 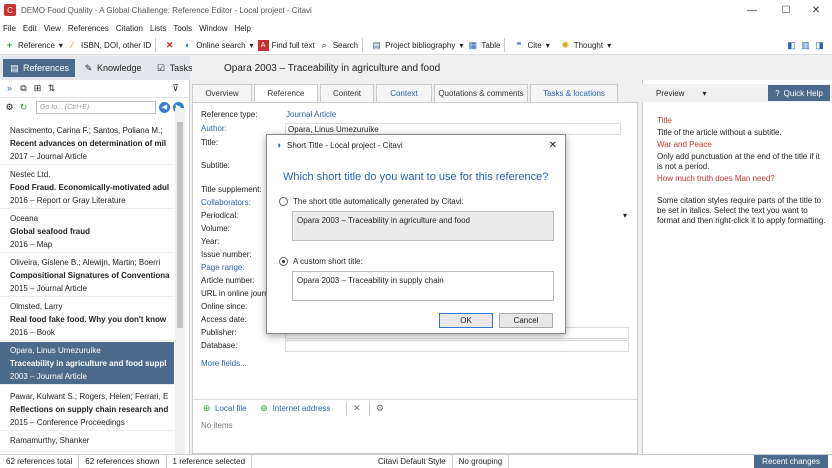 What do you see at coordinates (481, 461) in the screenshot?
I see `status-grouping: No grouping` at bounding box center [481, 461].